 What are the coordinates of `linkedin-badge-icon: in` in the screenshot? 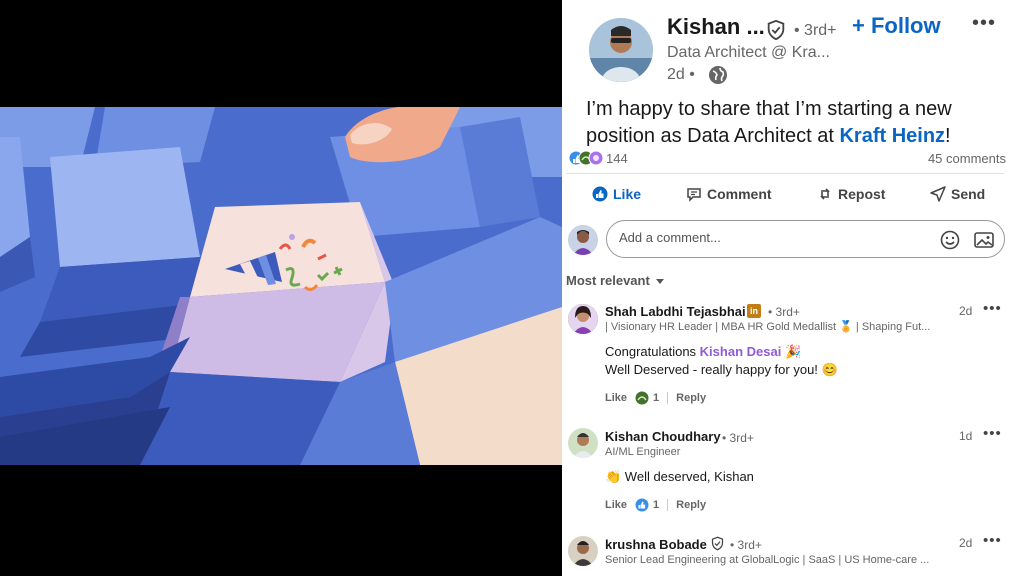 It's located at (754, 311).